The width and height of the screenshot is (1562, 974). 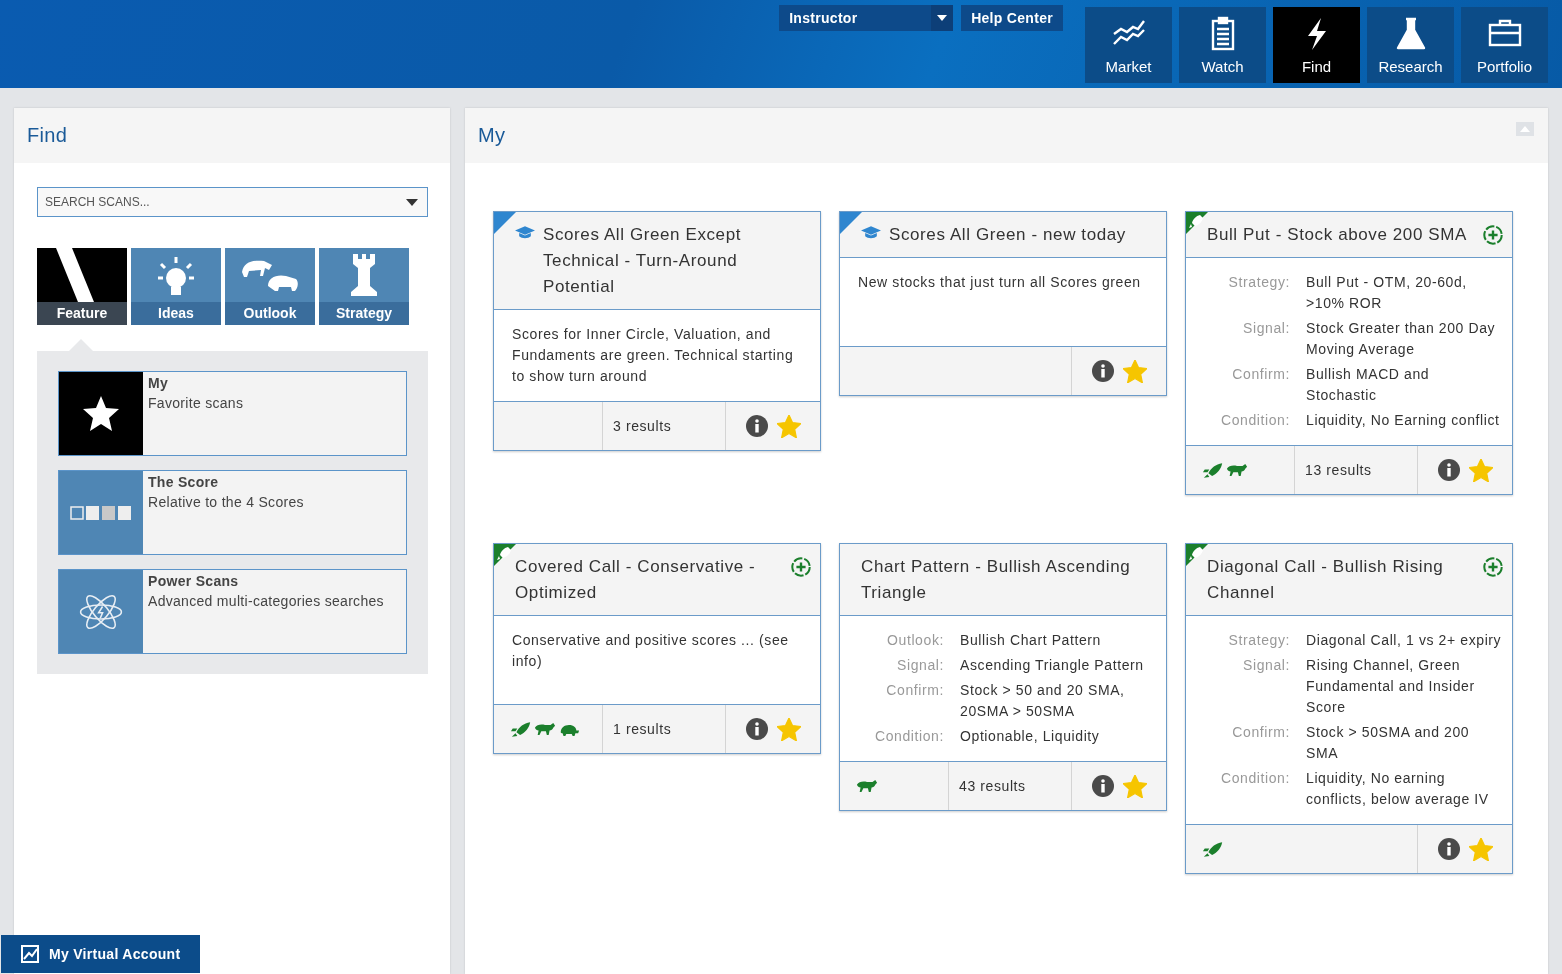 What do you see at coordinates (184, 482) in the screenshot?
I see `item-title: The Score` at bounding box center [184, 482].